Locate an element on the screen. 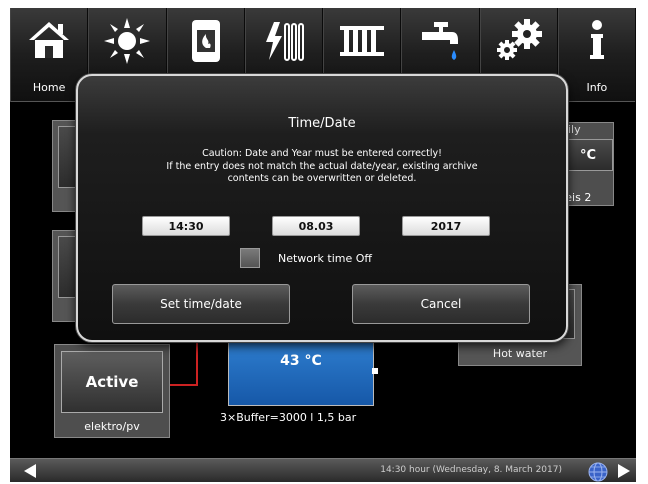  info-label: Info is located at coordinates (597, 87).